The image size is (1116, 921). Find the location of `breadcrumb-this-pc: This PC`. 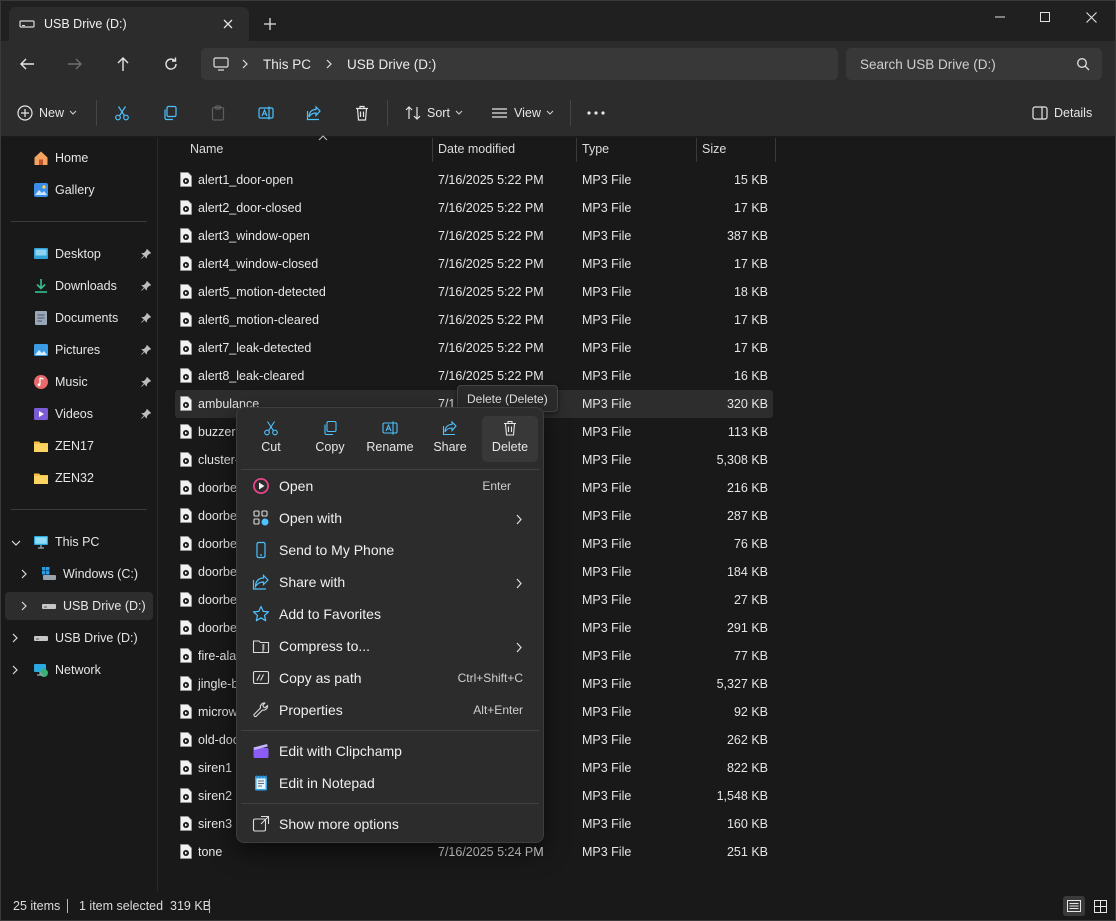

breadcrumb-this-pc: This PC is located at coordinates (287, 64).